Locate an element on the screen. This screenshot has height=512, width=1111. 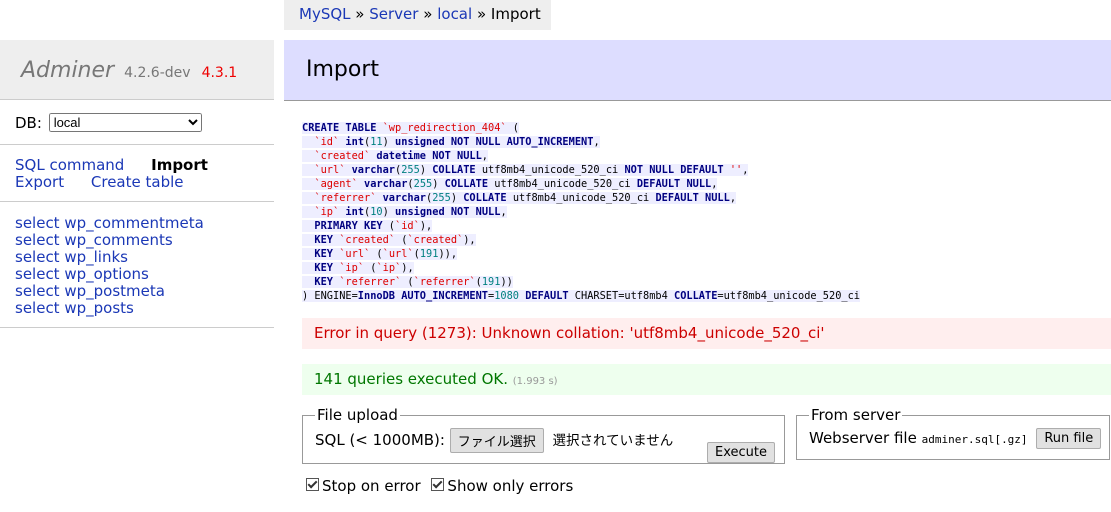
breadcrumb-db-link: local is located at coordinates (454, 14).